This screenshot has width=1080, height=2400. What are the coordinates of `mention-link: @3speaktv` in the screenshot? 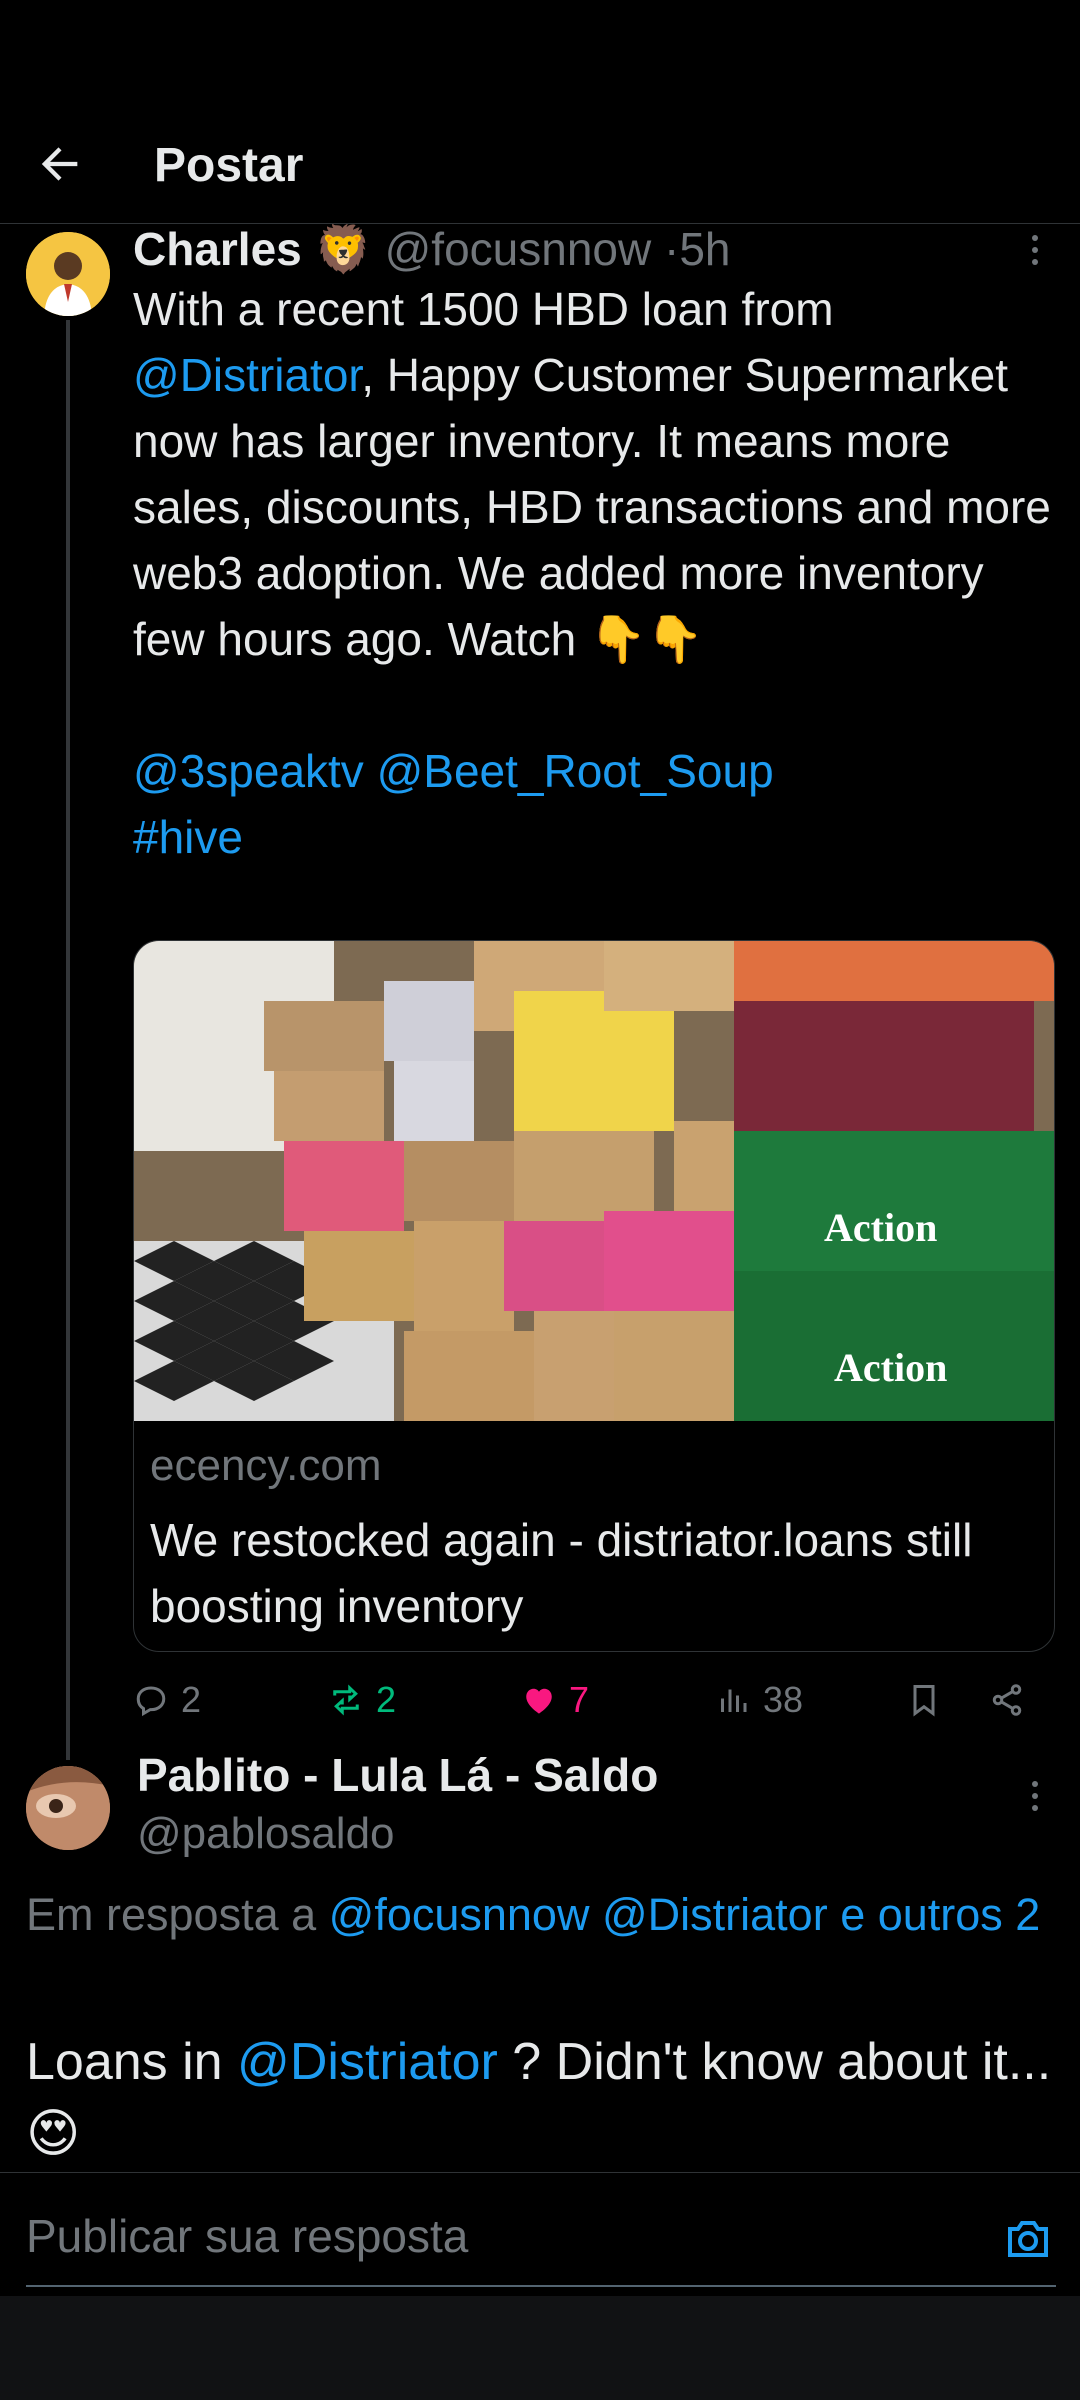 It's located at (248, 771).